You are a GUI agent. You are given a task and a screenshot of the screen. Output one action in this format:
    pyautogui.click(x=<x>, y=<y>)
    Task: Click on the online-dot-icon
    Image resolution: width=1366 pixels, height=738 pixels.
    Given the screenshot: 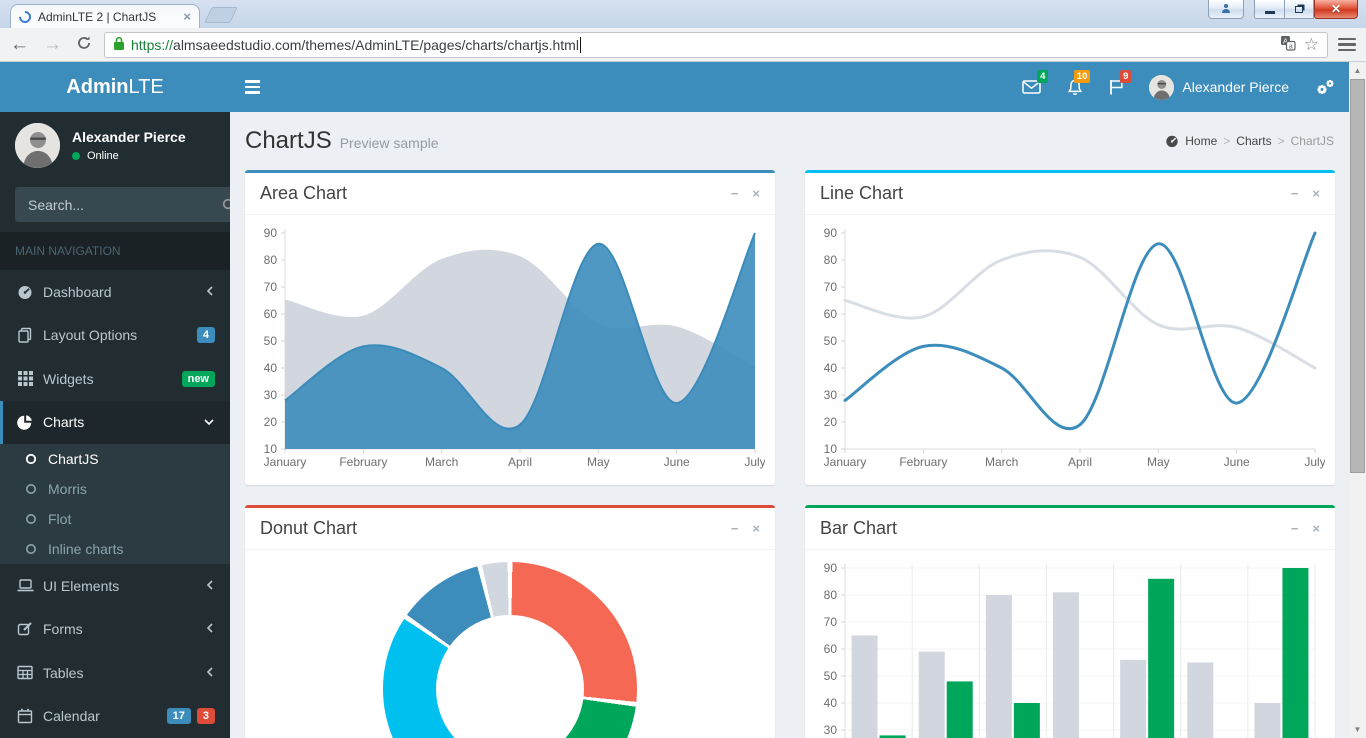 What is the action you would take?
    pyautogui.click(x=76, y=156)
    